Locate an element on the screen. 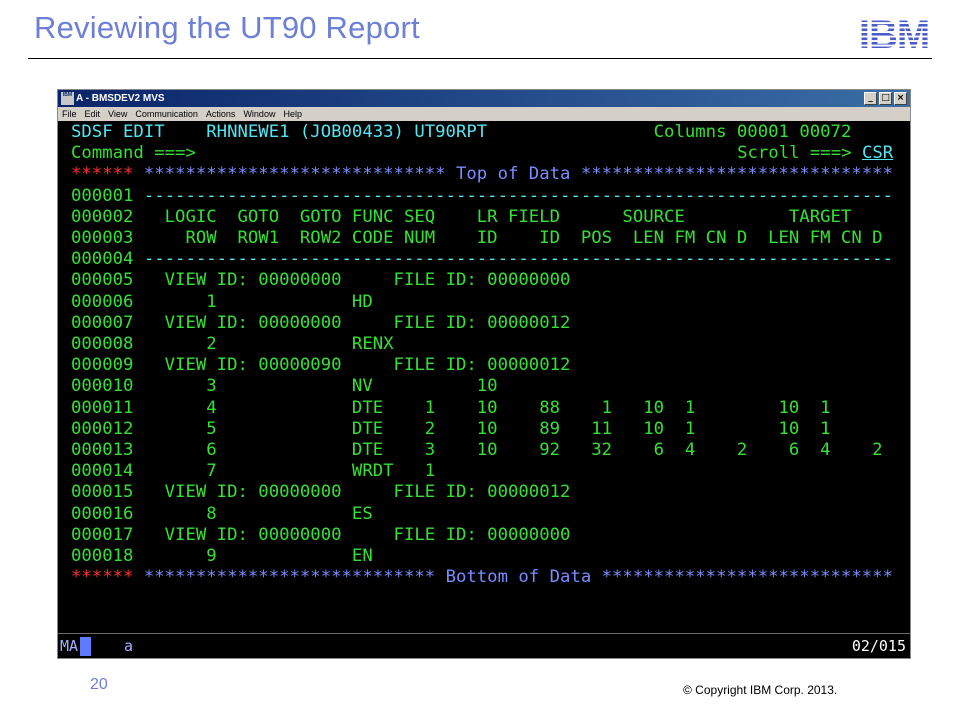  page-number: 20 is located at coordinates (99, 684).